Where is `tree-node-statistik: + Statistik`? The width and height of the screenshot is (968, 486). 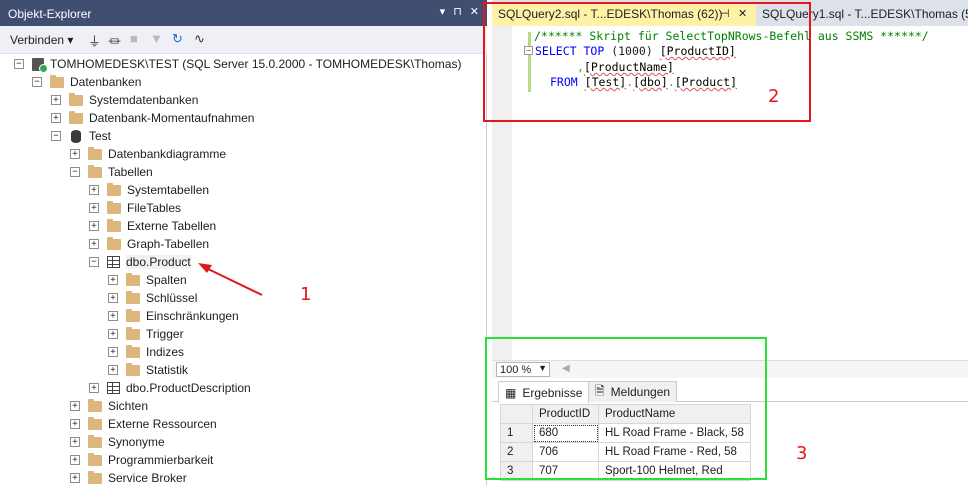 tree-node-statistik: + Statistik is located at coordinates (148, 370).